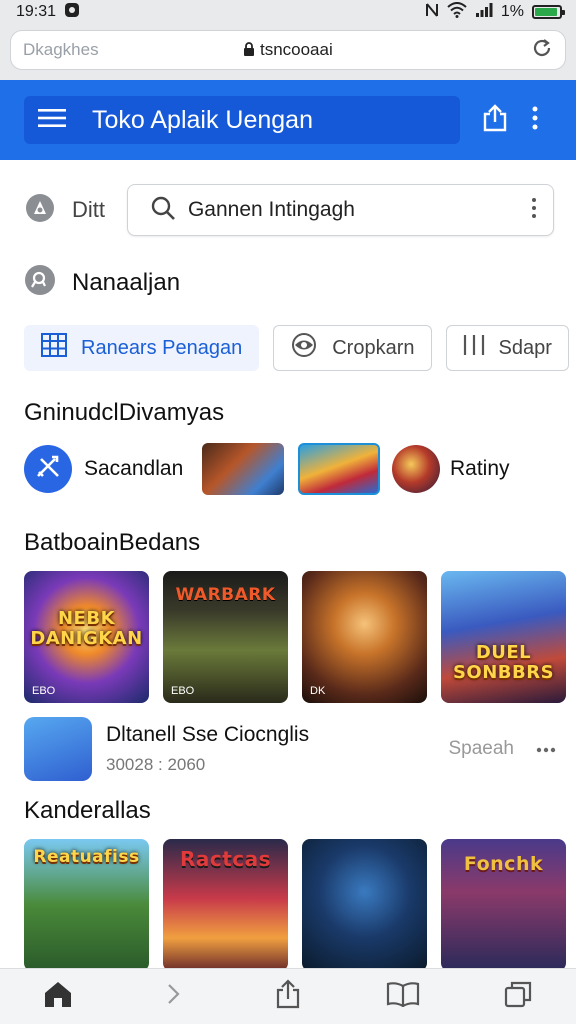 The image size is (576, 1024). I want to click on featured-app-icon, so click(58, 749).